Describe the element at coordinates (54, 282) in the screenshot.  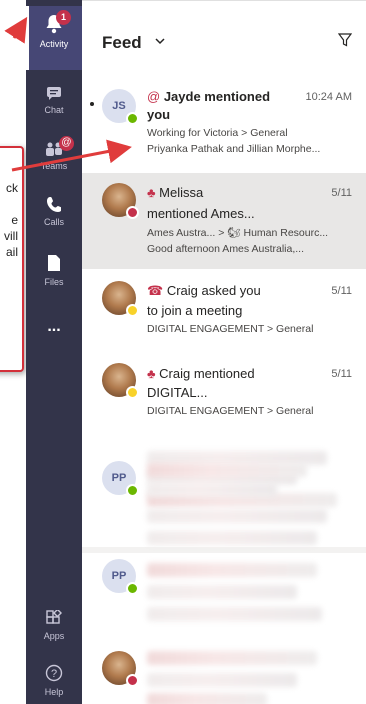
I see `rail-label-files: Files` at that location.